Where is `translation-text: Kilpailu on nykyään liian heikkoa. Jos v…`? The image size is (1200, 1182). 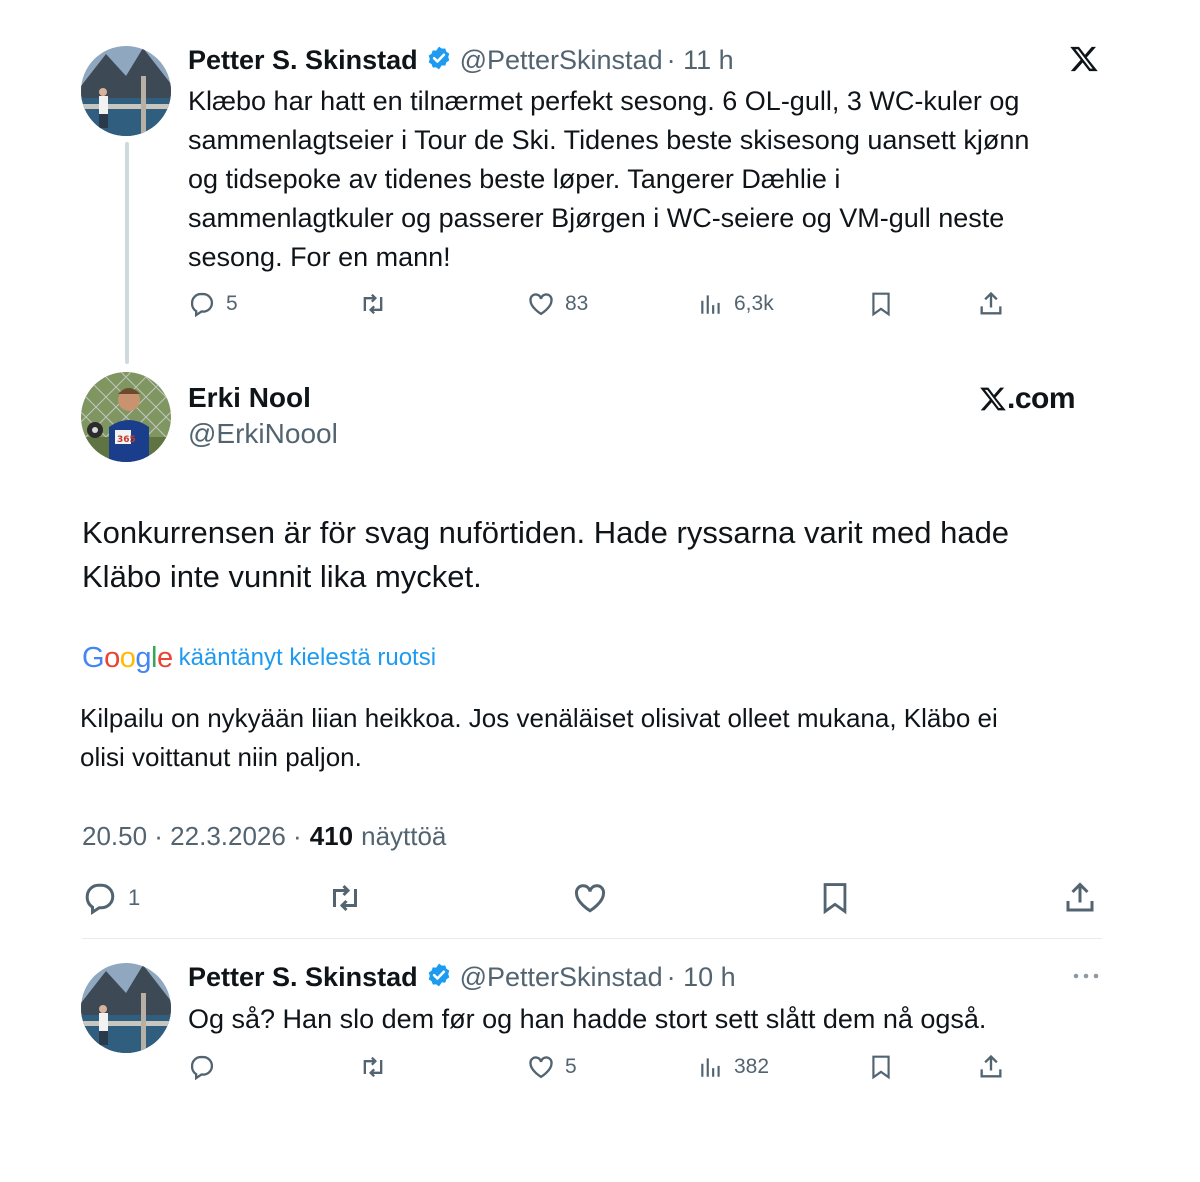
translation-text: Kilpailu on nykyään liian heikkoa. Jos v… is located at coordinates (539, 737).